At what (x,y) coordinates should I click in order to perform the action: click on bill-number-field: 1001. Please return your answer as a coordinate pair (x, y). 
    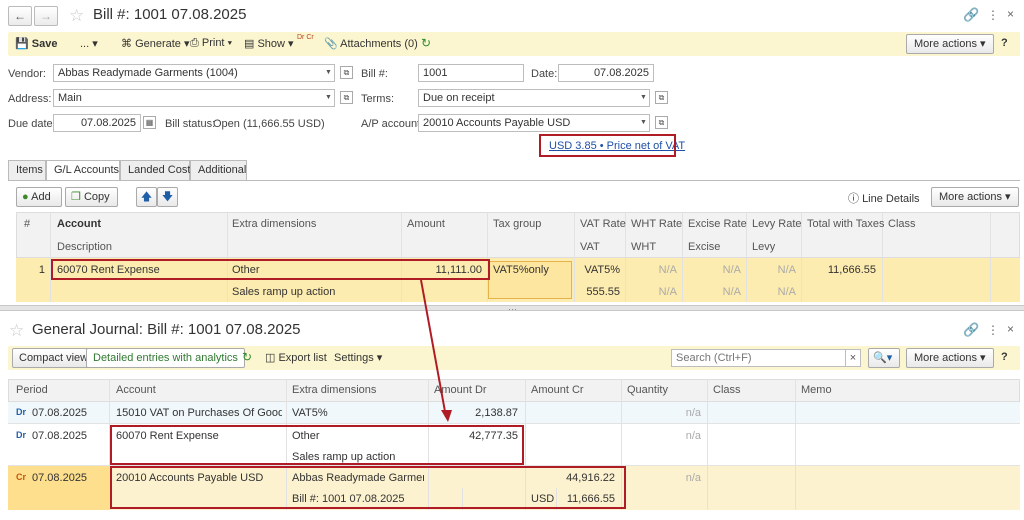
    Looking at the image, I should click on (471, 73).